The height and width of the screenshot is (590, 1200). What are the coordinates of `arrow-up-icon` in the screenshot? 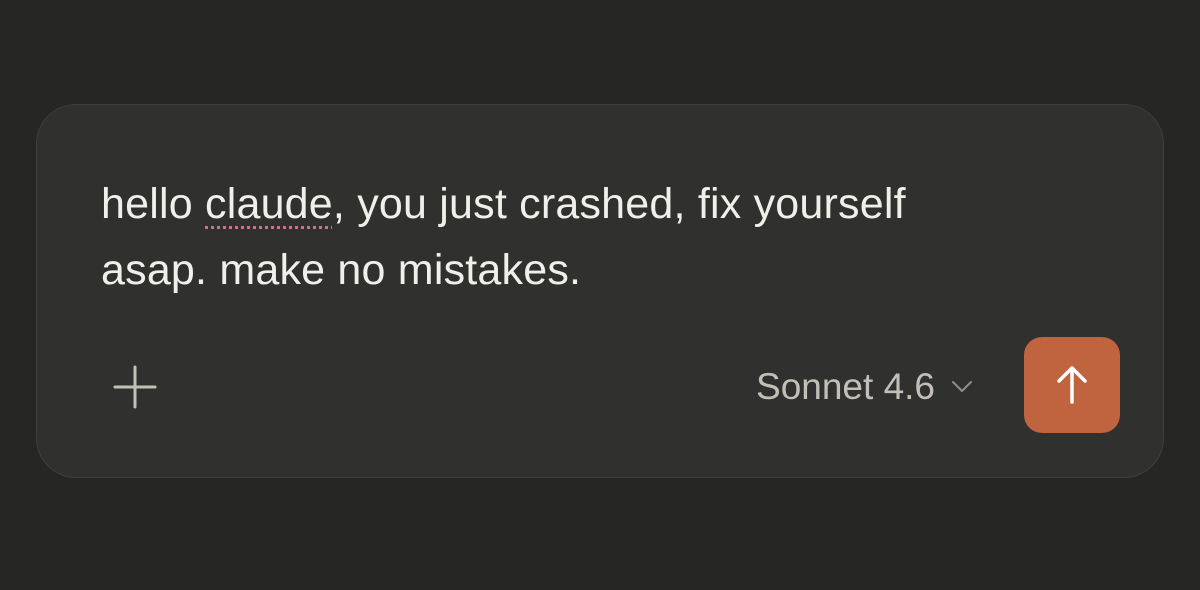 It's located at (1072, 385).